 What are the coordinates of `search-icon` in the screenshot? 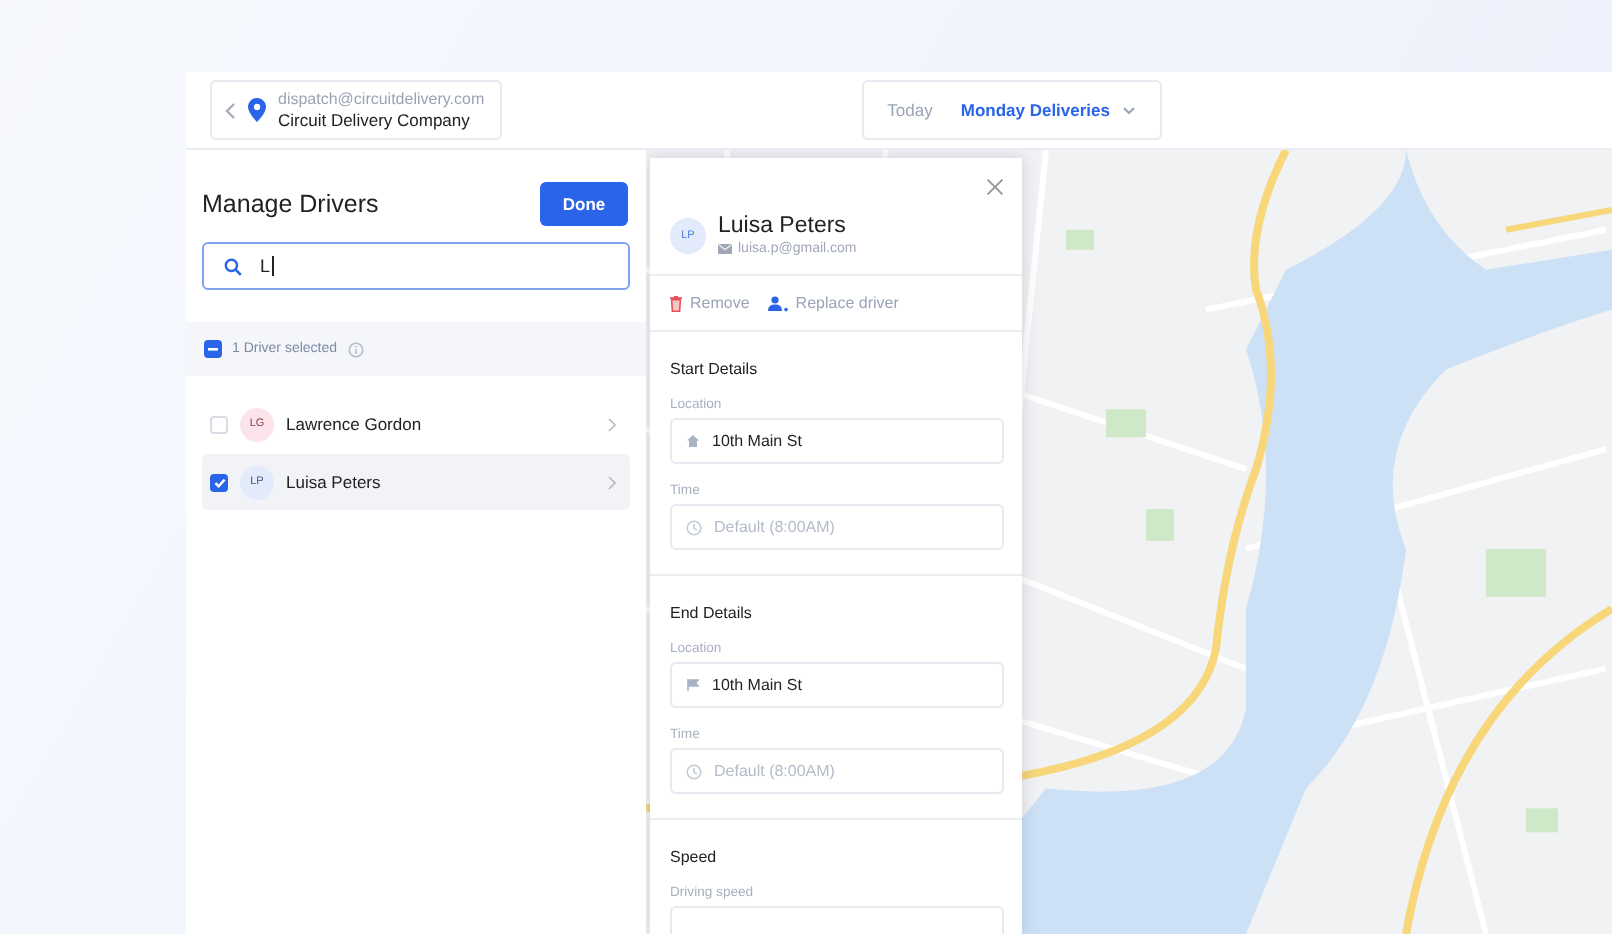 It's located at (233, 266).